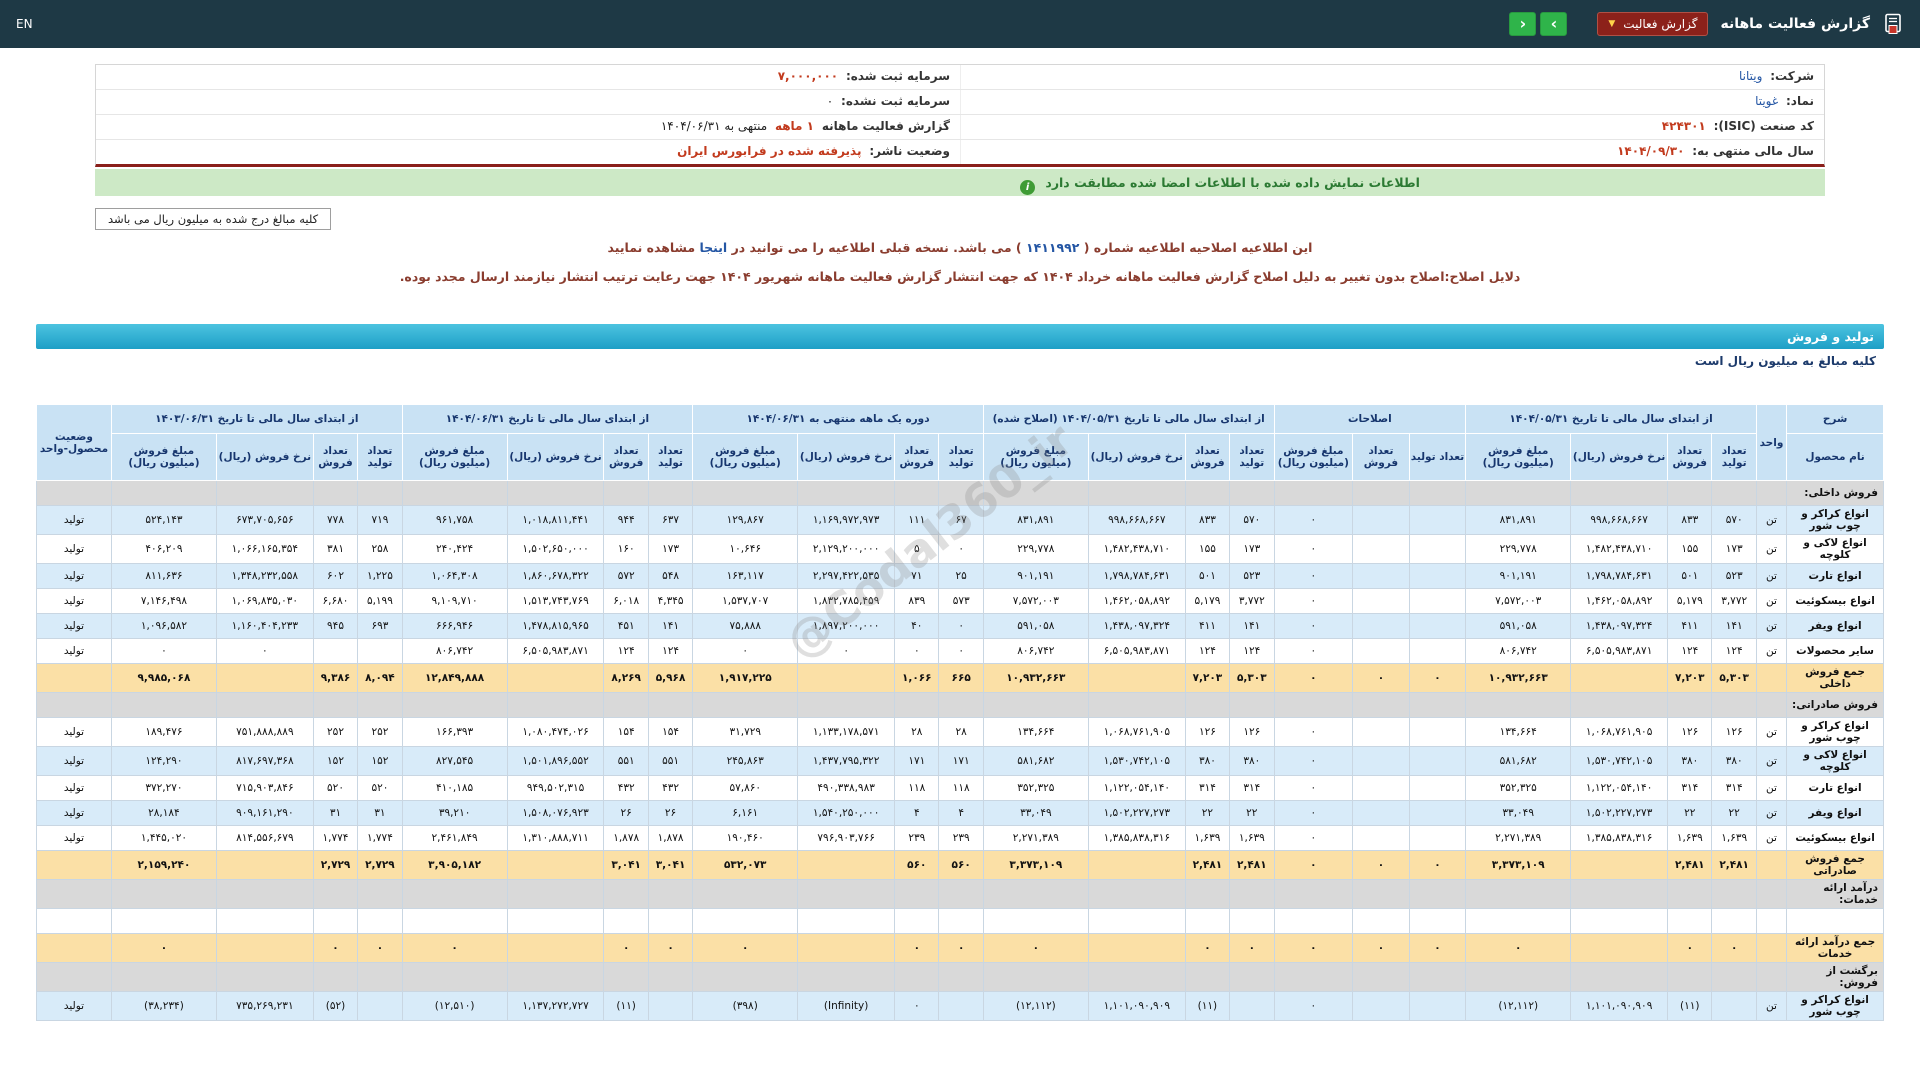 The image size is (1920, 1080). What do you see at coordinates (1619, 813) in the screenshot?
I see `table-cell: ۱,۵۰۲,۲۲۷,۲۷۳` at bounding box center [1619, 813].